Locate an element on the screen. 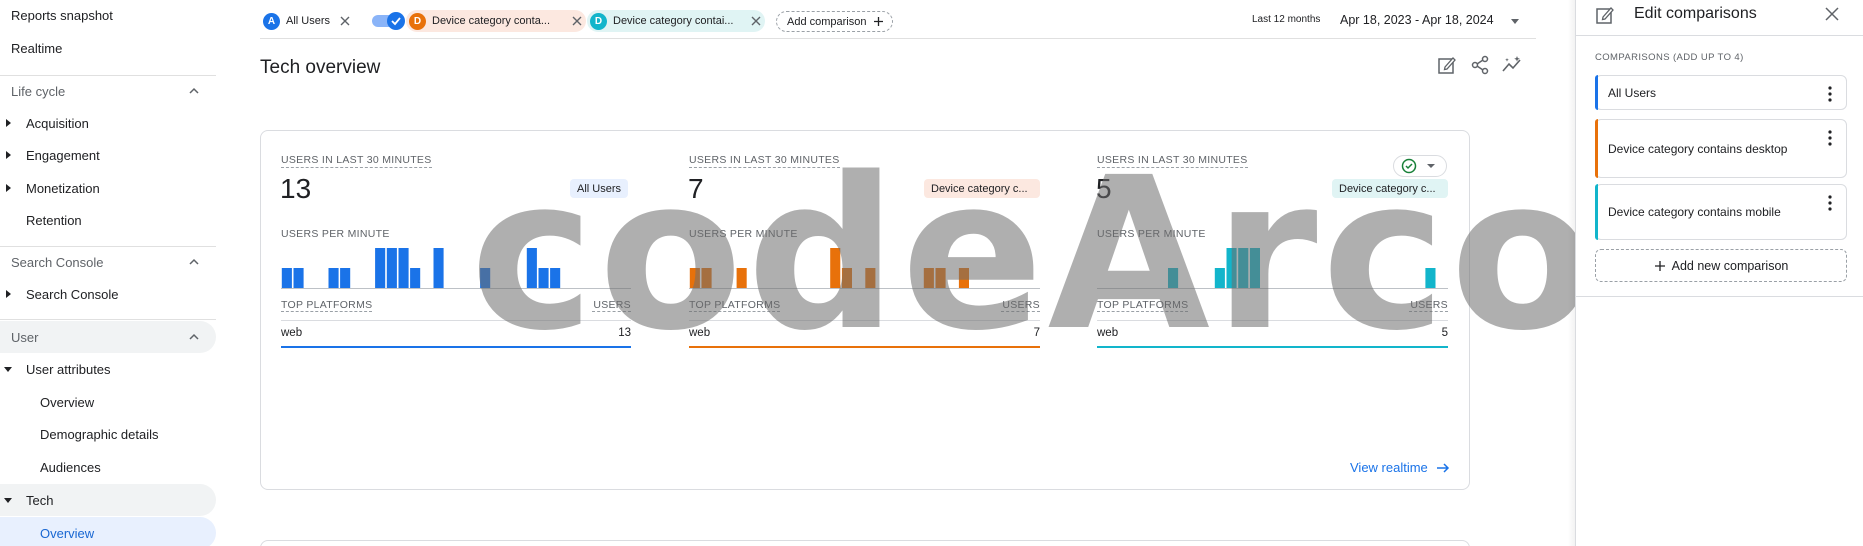 This screenshot has width=1863, height=546. sidebar-item-acquisition: Acquisition is located at coordinates (44, 123).